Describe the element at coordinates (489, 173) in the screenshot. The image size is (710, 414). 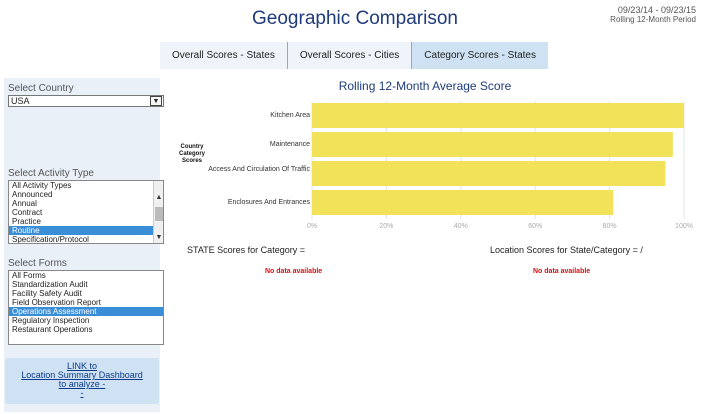
I see `bar-access-and-circulation-of-traffic` at that location.